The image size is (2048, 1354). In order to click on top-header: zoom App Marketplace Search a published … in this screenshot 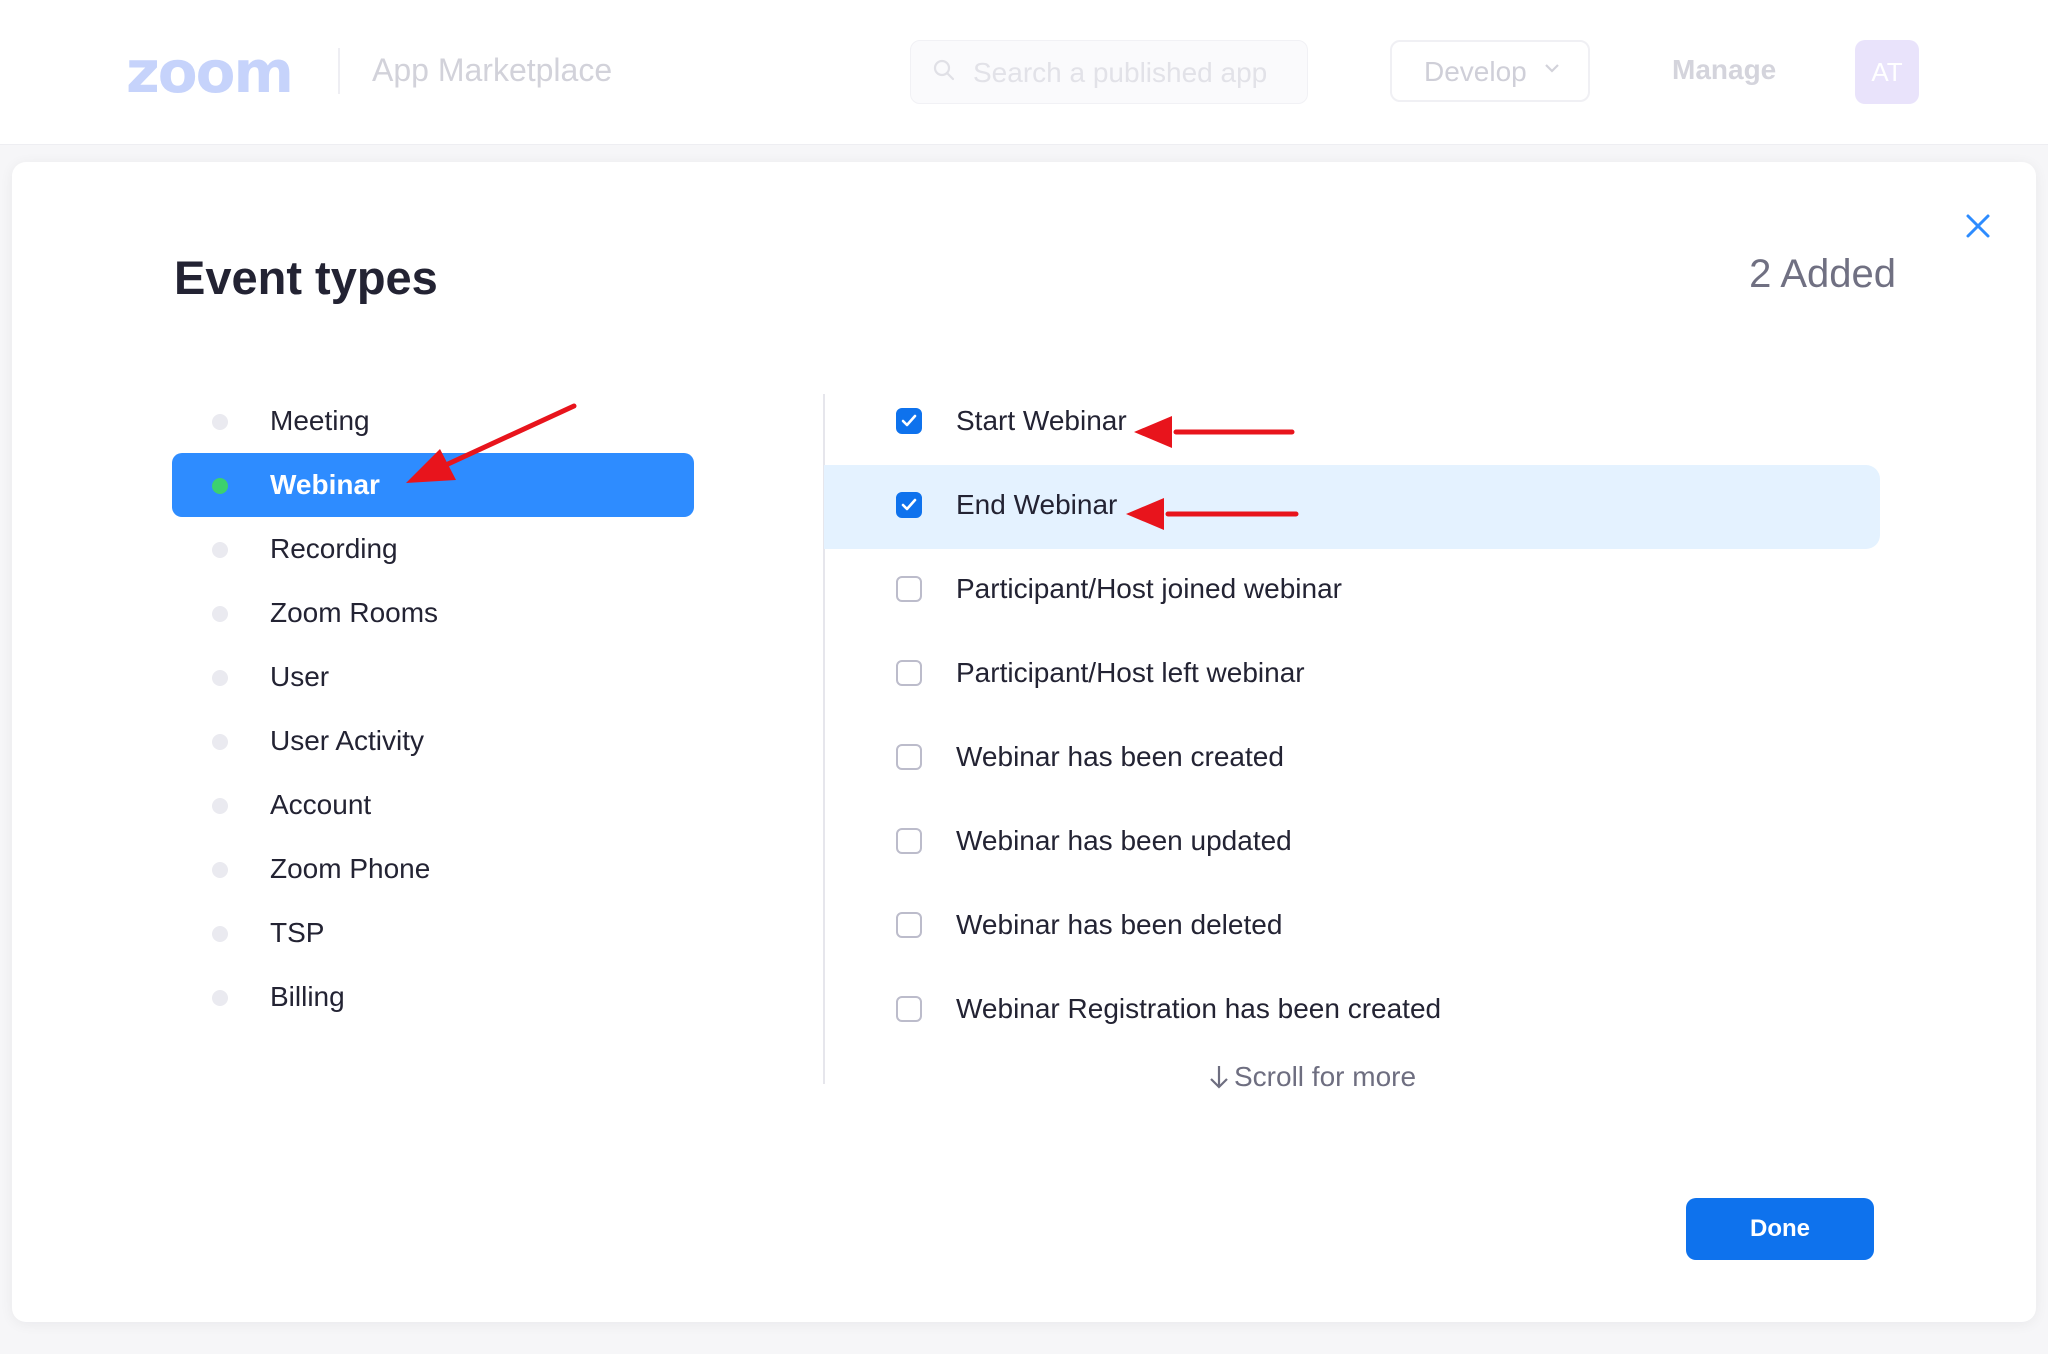, I will do `click(1024, 72)`.